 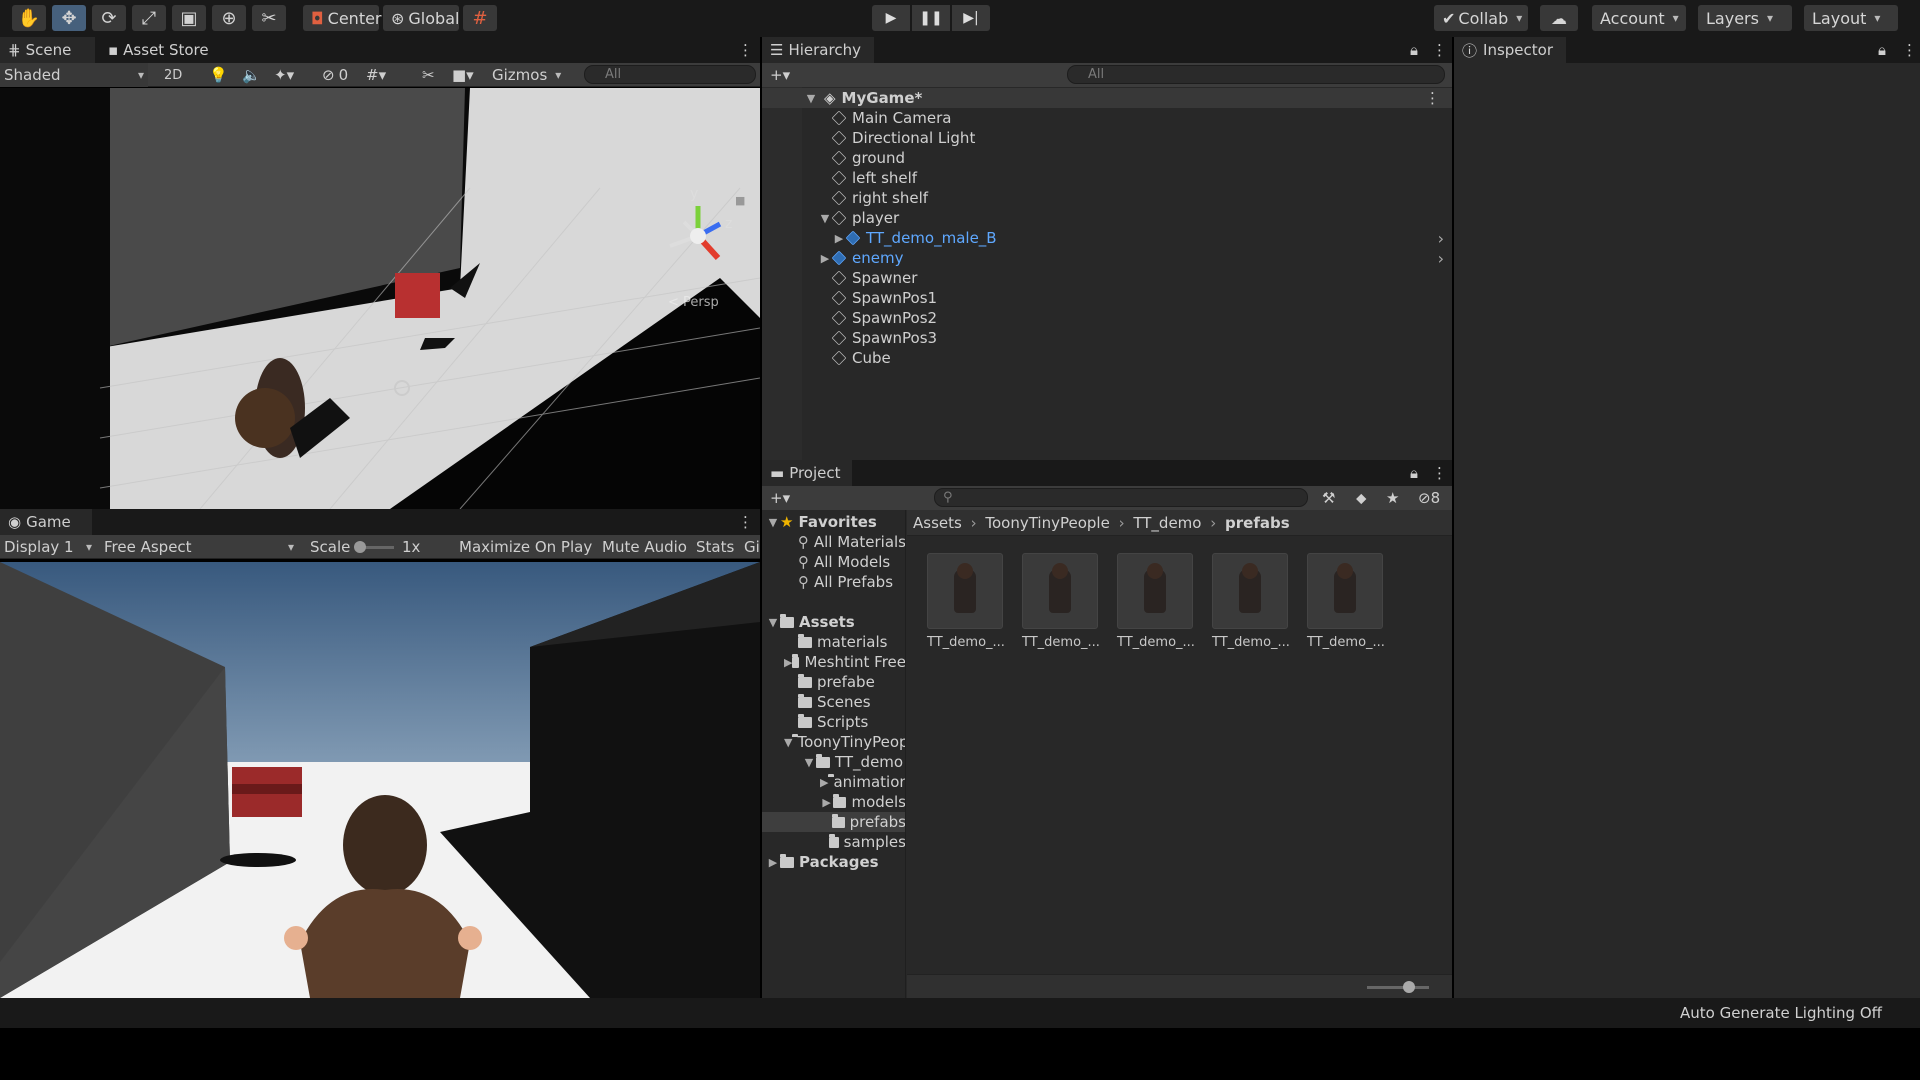 I want to click on breadcrumb-item: ToonyTinyPeople, so click(x=1047, y=523).